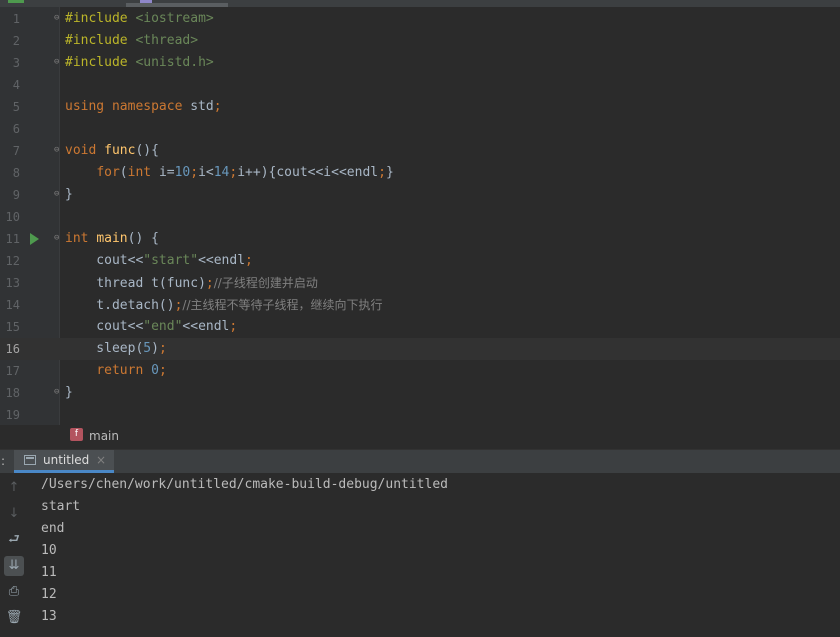  What do you see at coordinates (420, 19) in the screenshot?
I see `code-line: 1 ⊖ #include <iostream>` at bounding box center [420, 19].